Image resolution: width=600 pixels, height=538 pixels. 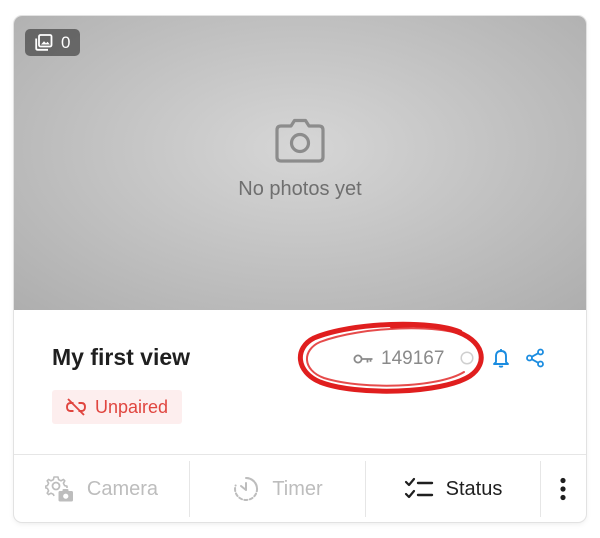 I want to click on camera-outline-icon, so click(x=300, y=140).